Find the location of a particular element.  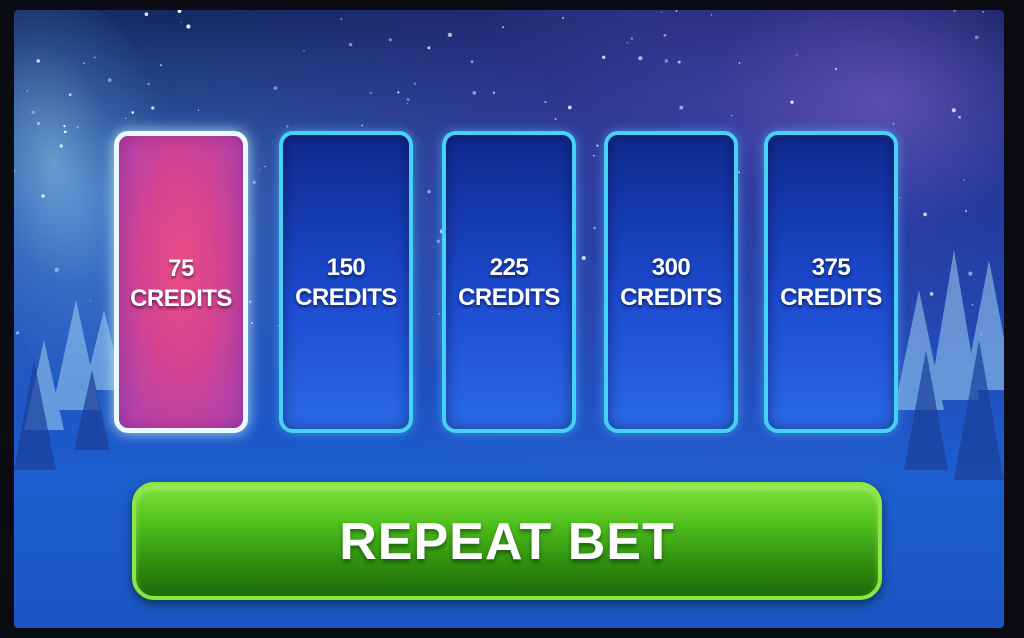

bet-option-150-credits: 150 CREDITS is located at coordinates (346, 282).